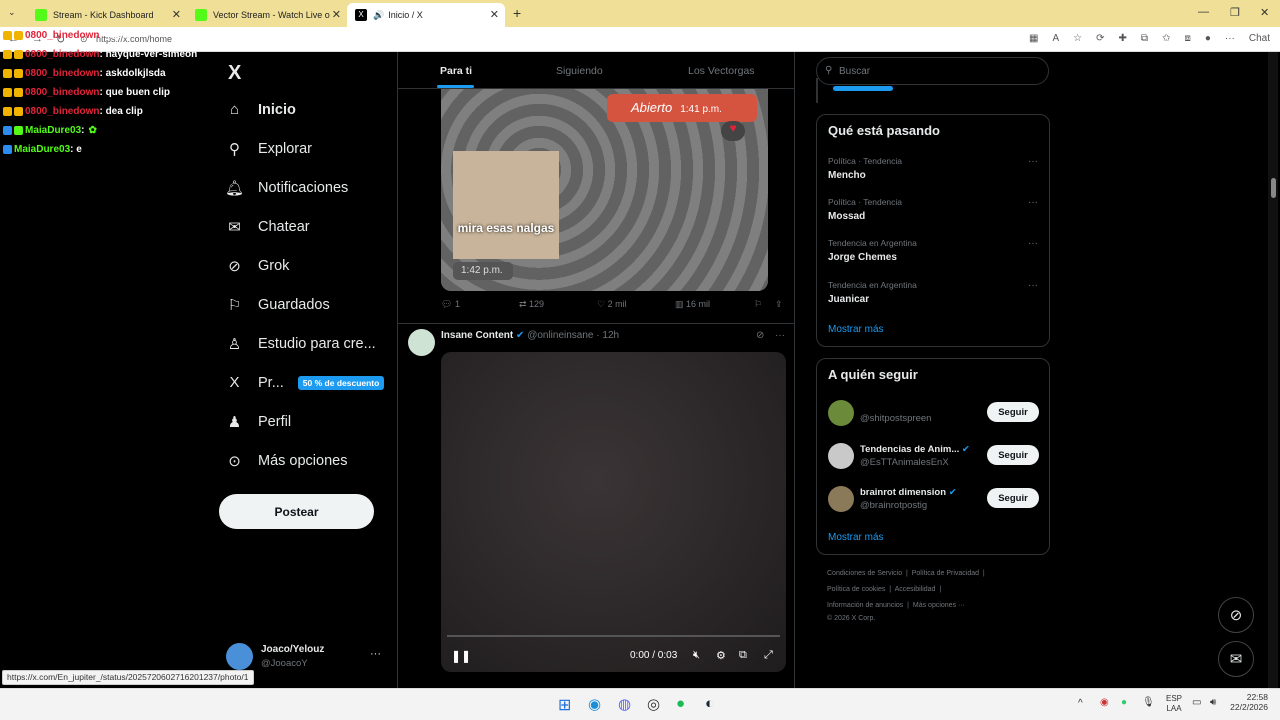  I want to click on tab-vectorgas: Los Vectorgas, so click(721, 71).